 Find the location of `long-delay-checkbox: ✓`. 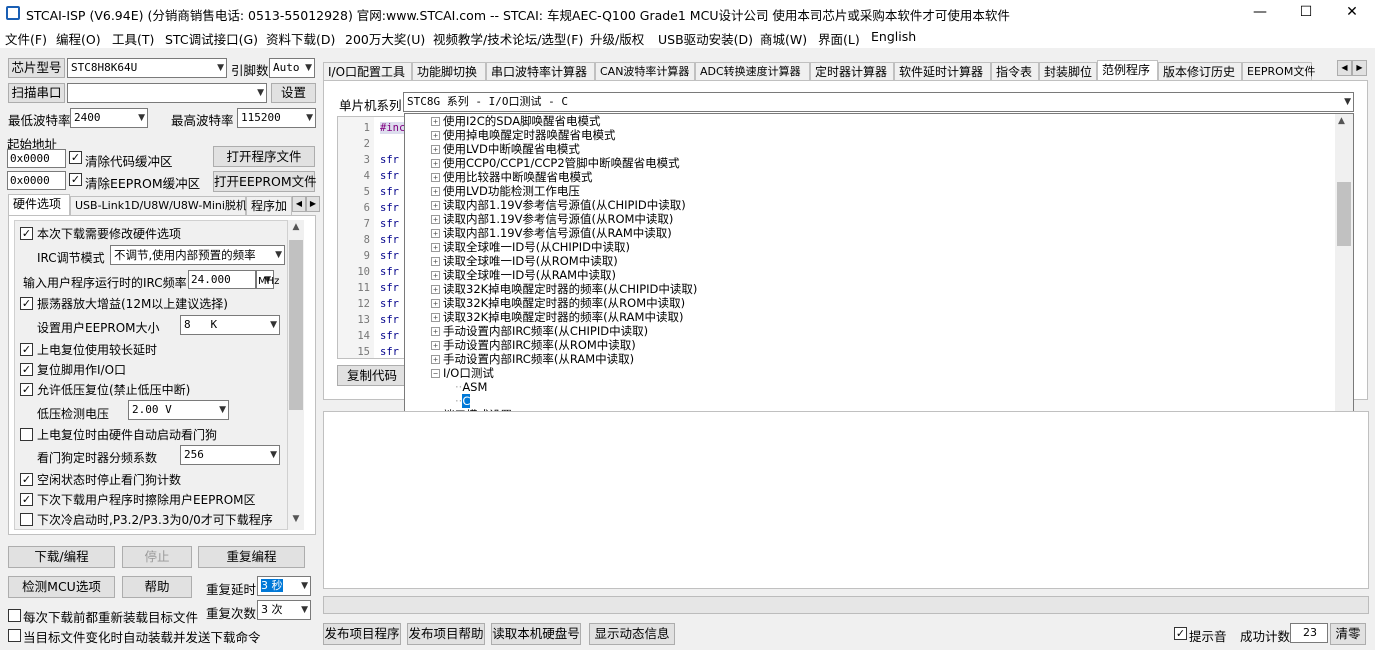

long-delay-checkbox: ✓ is located at coordinates (26, 349).